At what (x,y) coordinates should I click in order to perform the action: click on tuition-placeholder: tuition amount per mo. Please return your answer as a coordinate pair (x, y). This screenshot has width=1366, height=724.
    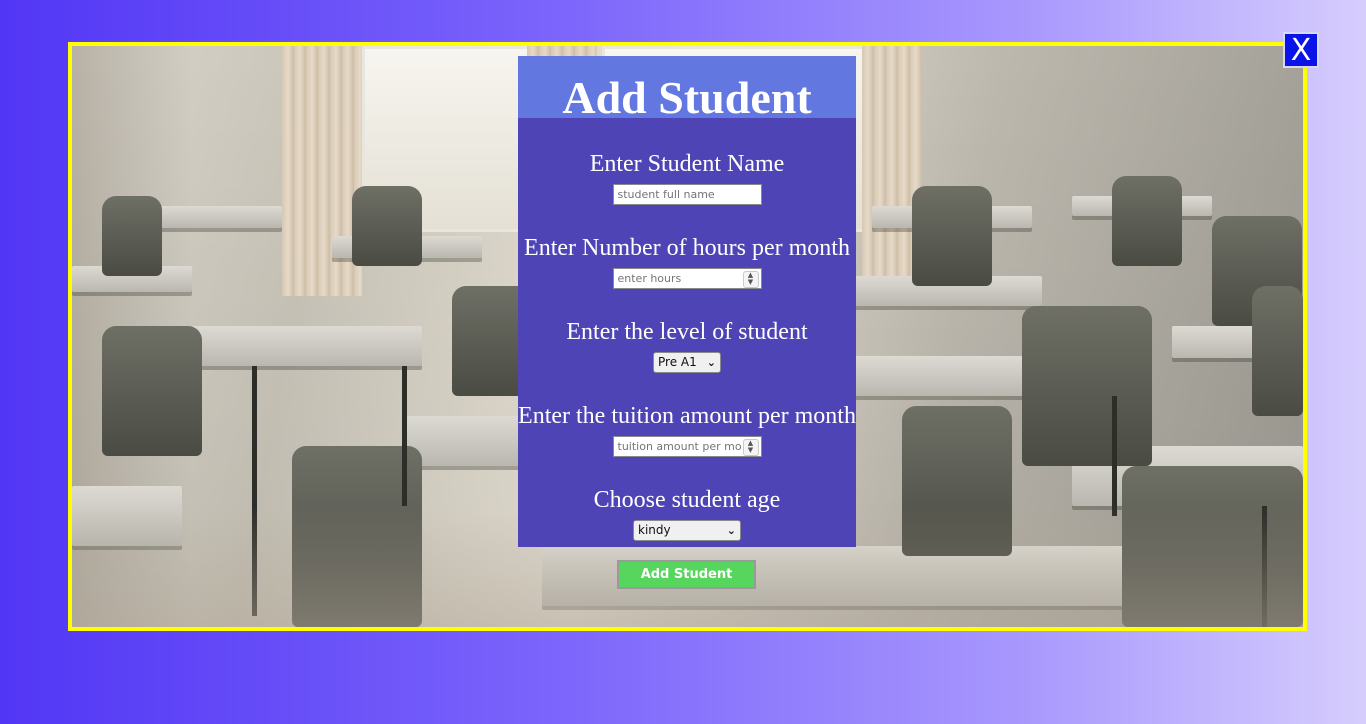
    Looking at the image, I should click on (679, 446).